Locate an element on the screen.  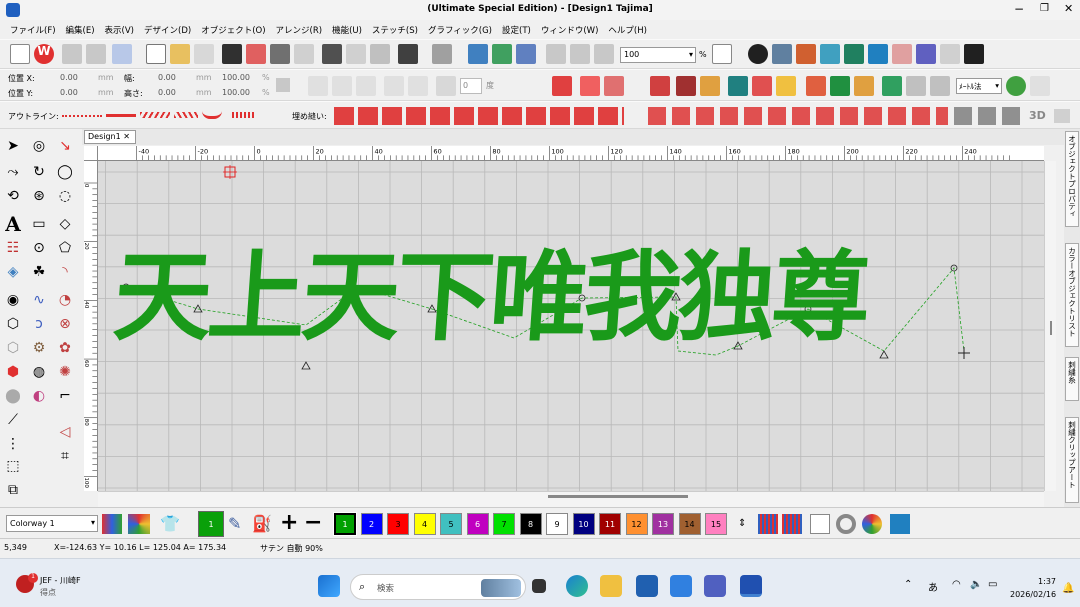
ribbon-icon is located at coordinates (710, 86).